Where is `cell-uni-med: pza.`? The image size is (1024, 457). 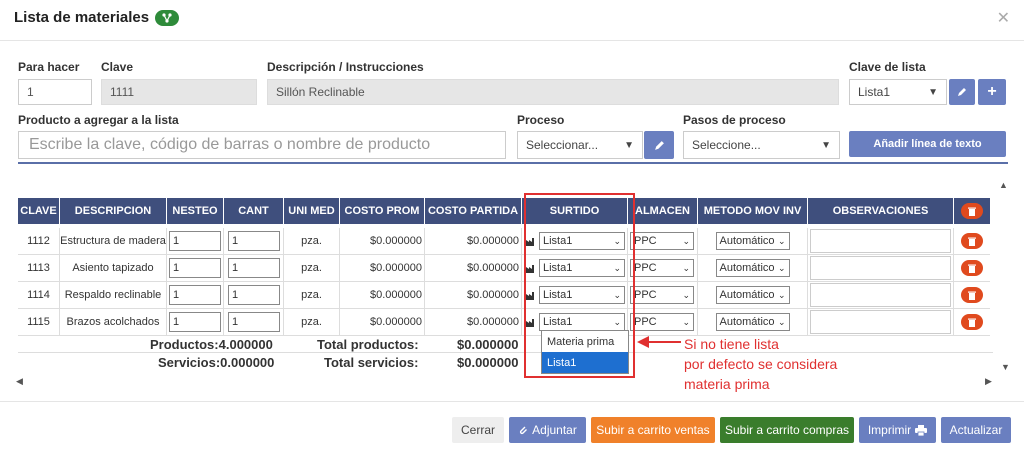 cell-uni-med: pza. is located at coordinates (312, 241).